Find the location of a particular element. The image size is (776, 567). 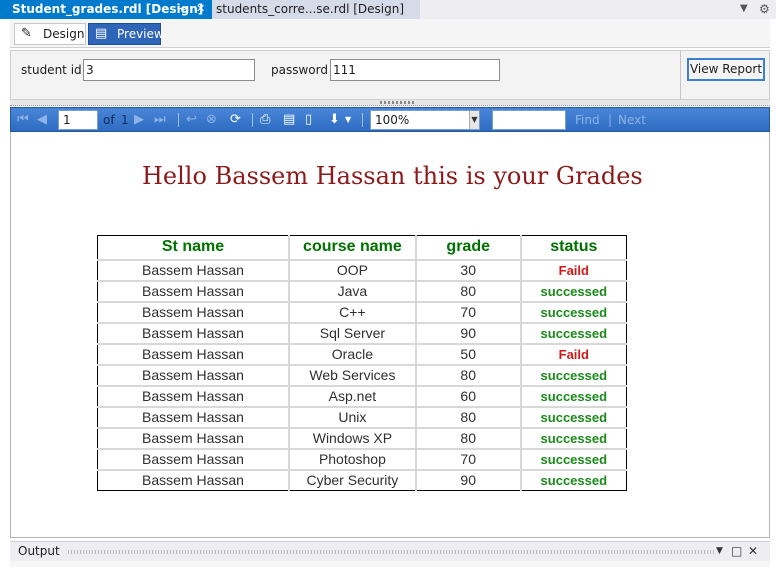

design-label: Design is located at coordinates (64, 34).